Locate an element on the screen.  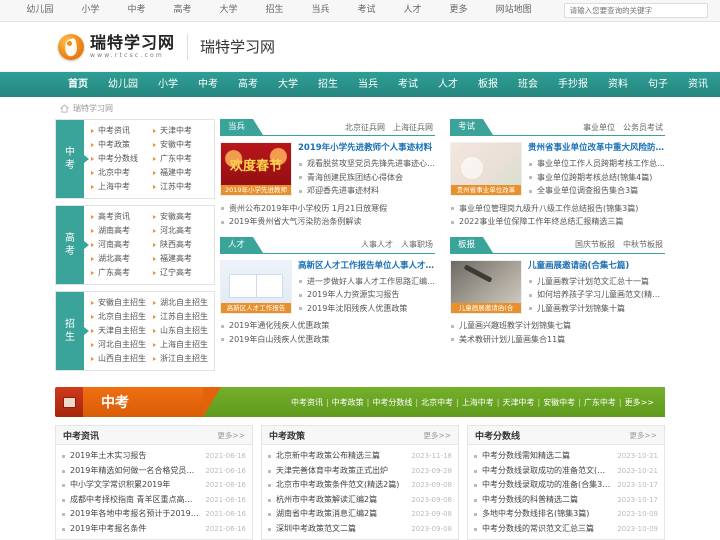
panel-army-thumbnail: 欢度春节 2019年小学先进教师 is located at coordinates (256, 169).